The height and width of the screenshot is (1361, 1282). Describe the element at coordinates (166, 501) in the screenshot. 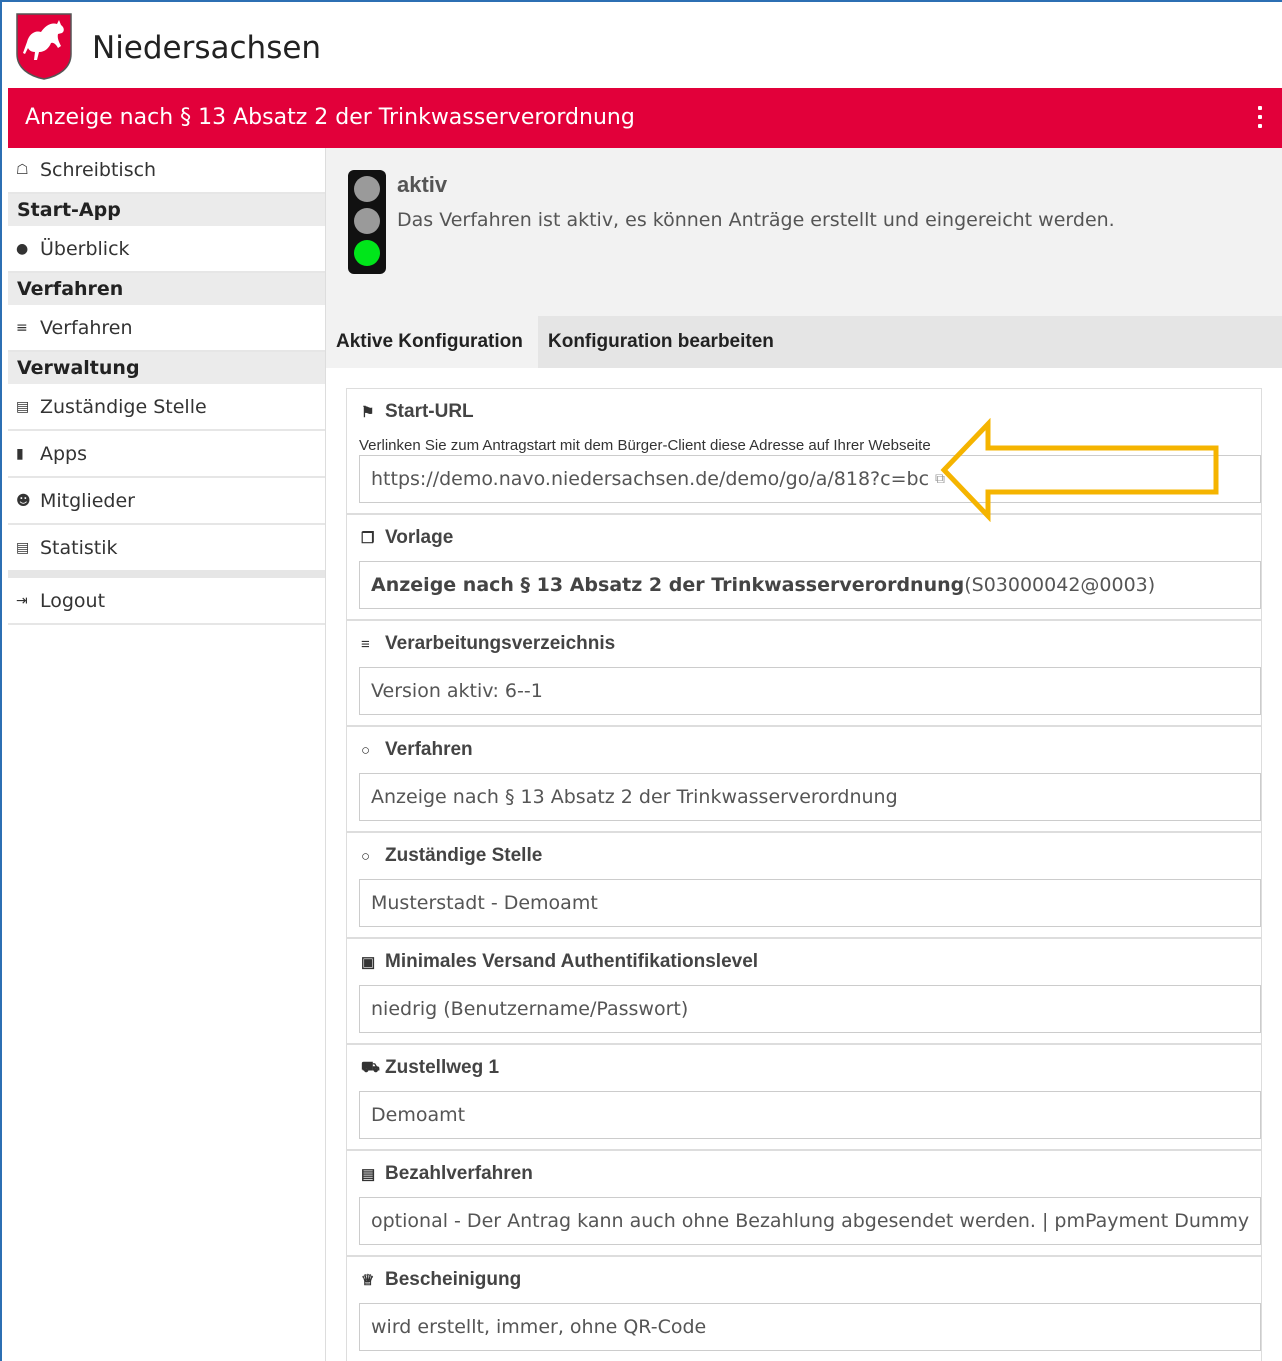

I see `sidebar-item-mitglieder: ☻ Mitglieder` at that location.